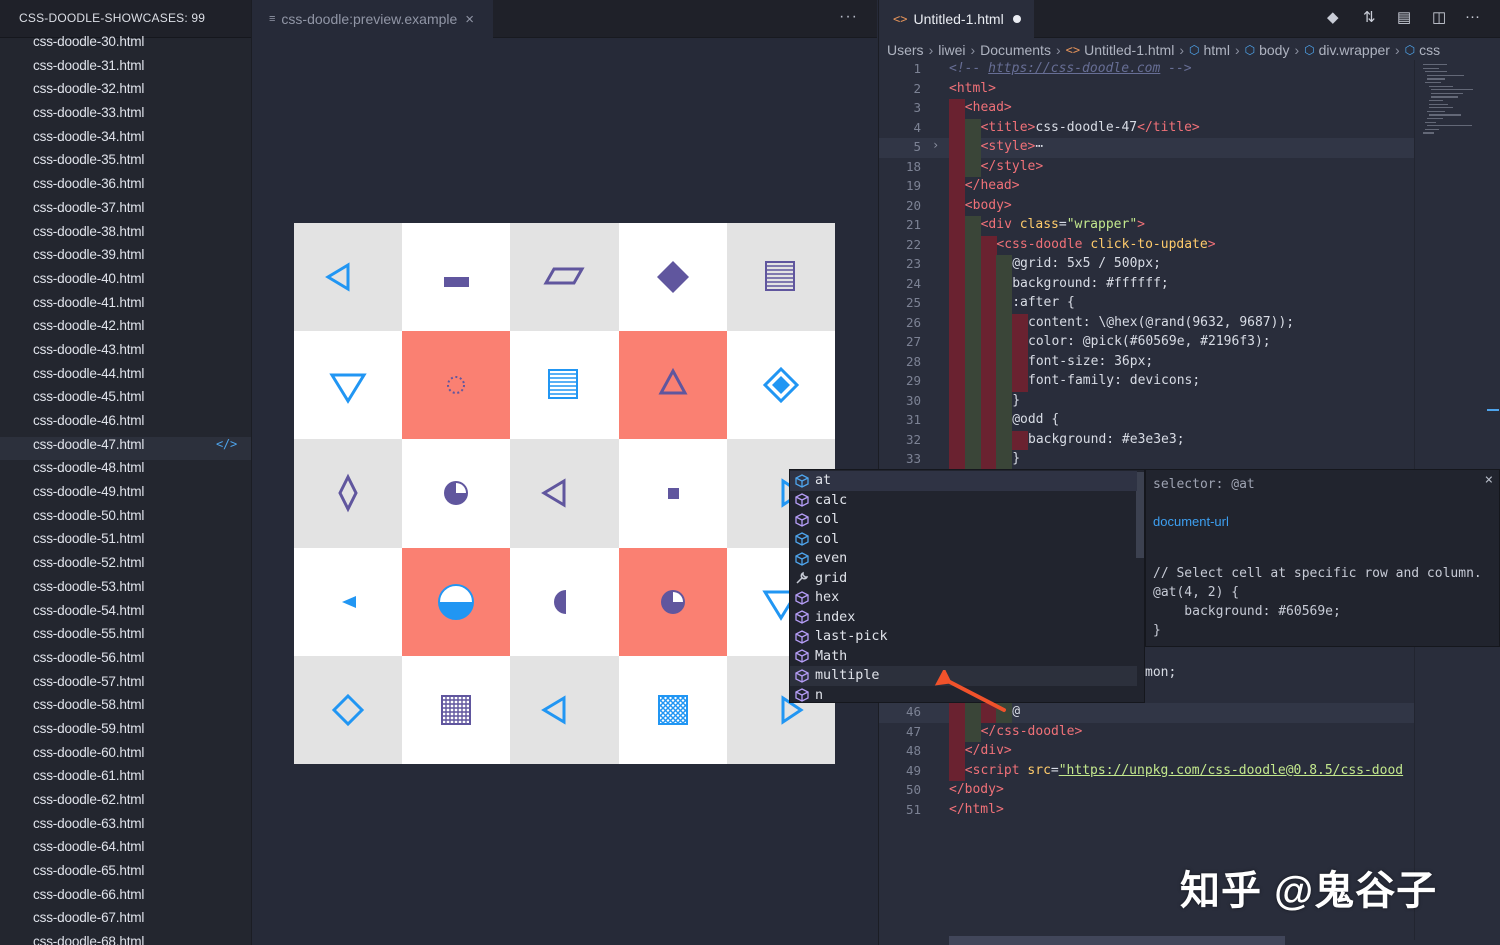 Image resolution: width=1500 pixels, height=945 pixels. What do you see at coordinates (1146, 440) in the screenshot?
I see `code-line: 32 background: #e3e3e3;` at bounding box center [1146, 440].